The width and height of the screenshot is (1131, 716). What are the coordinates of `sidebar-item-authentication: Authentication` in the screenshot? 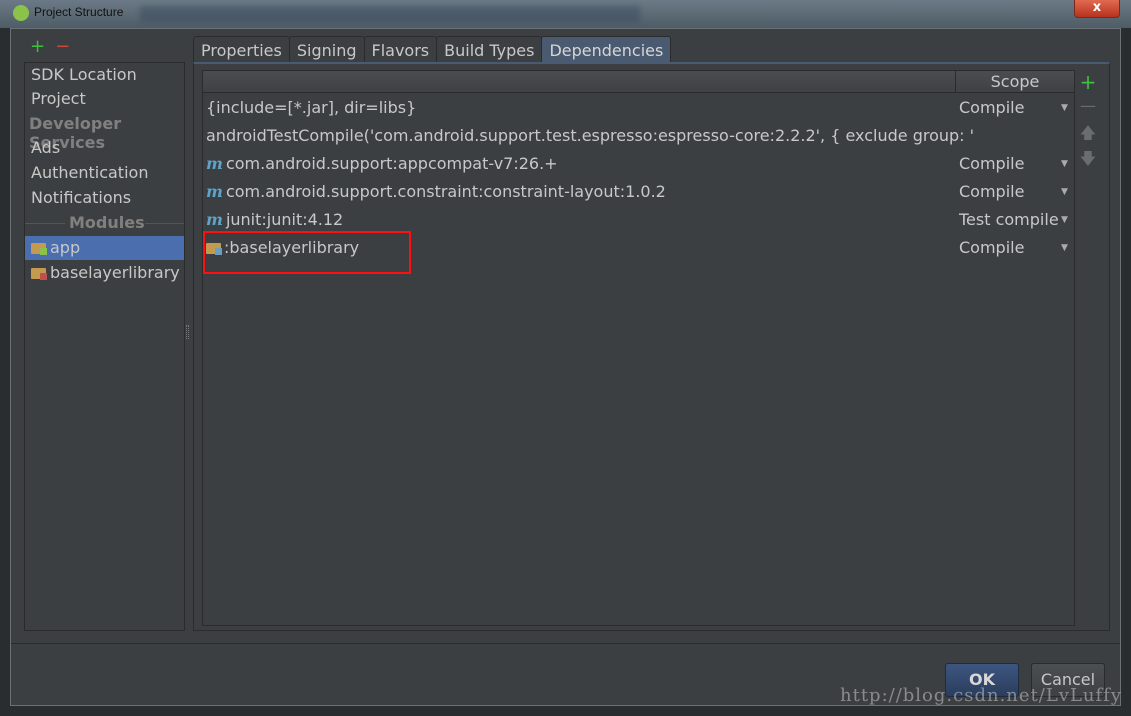 It's located at (89, 173).